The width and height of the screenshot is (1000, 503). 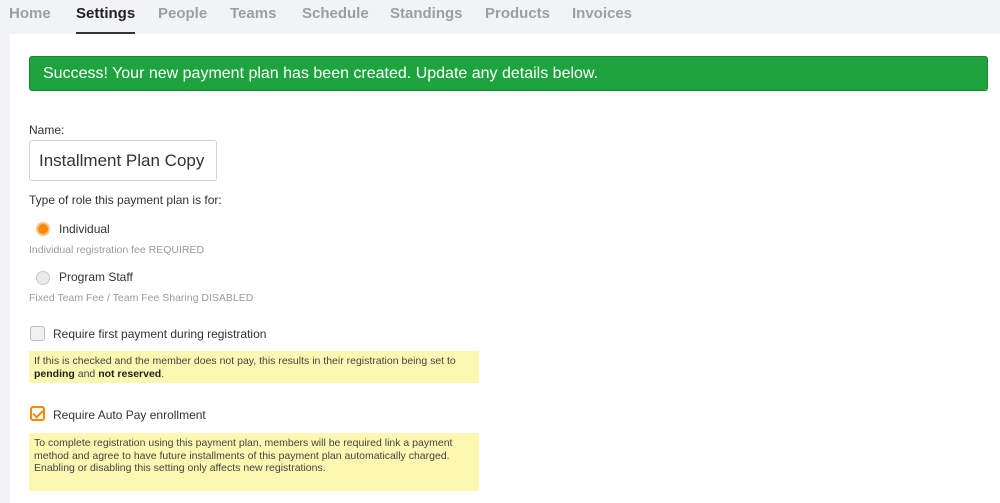 What do you see at coordinates (86, 373) in the screenshot?
I see `first-payment-note-and: and` at bounding box center [86, 373].